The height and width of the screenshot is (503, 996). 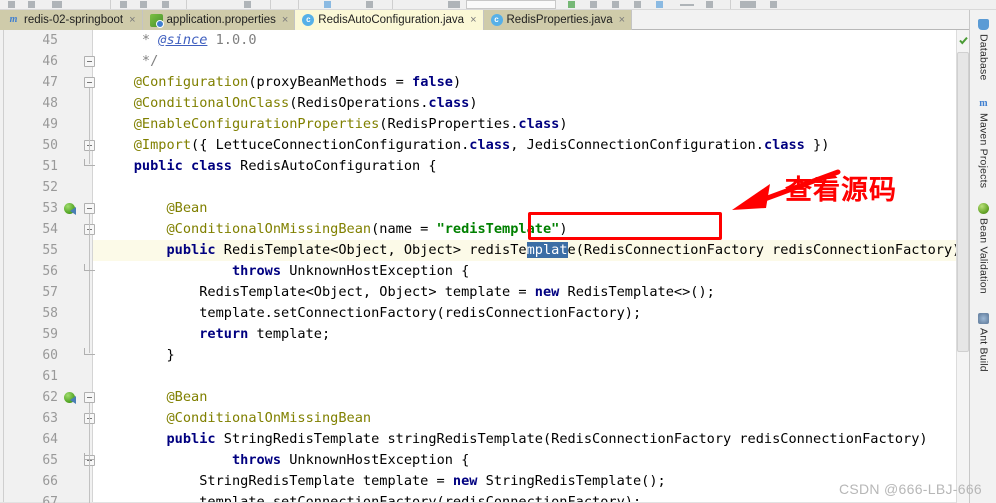 What do you see at coordinates (511, 4) in the screenshot?
I see `run-configuration-combo` at bounding box center [511, 4].